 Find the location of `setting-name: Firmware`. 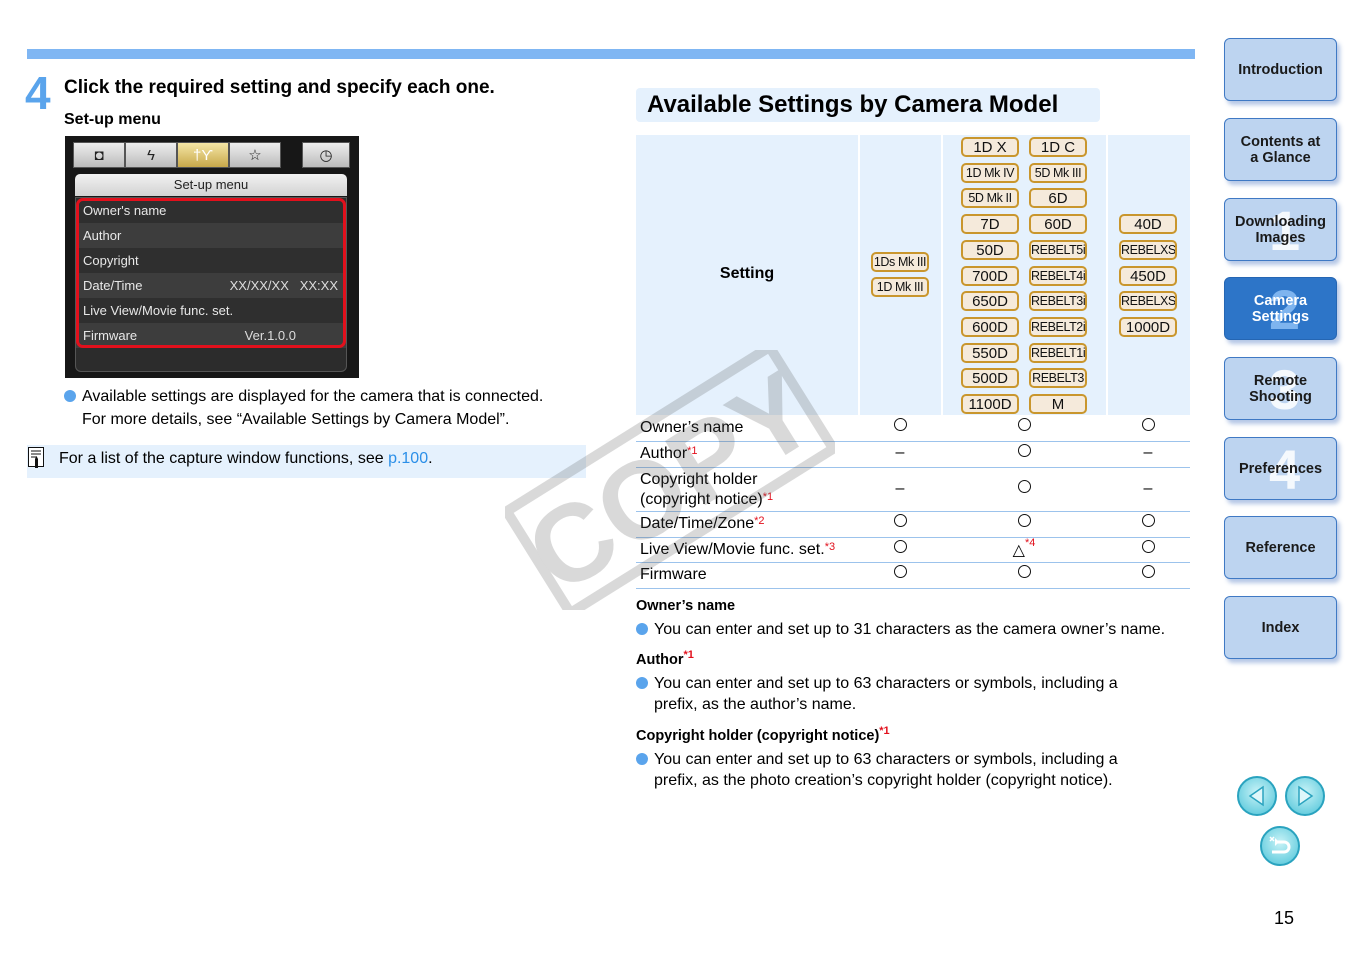

setting-name: Firmware is located at coordinates (673, 574).